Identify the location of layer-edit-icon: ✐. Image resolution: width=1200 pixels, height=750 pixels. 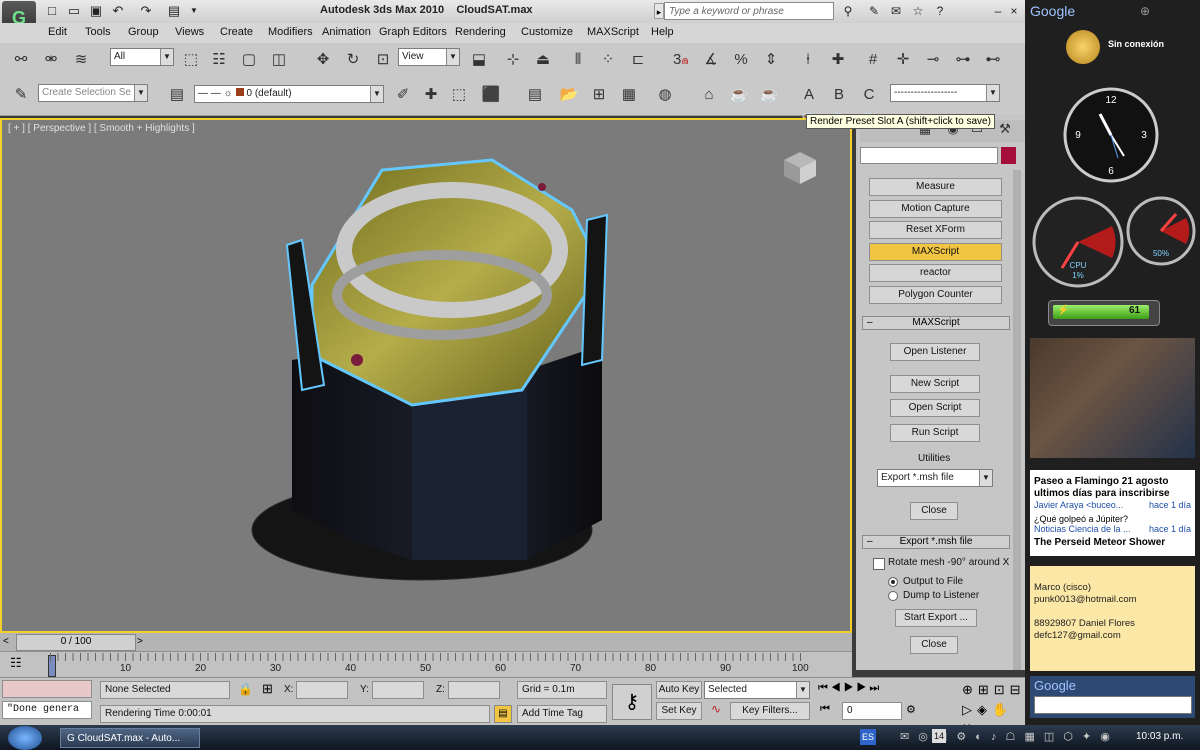
(403, 95).